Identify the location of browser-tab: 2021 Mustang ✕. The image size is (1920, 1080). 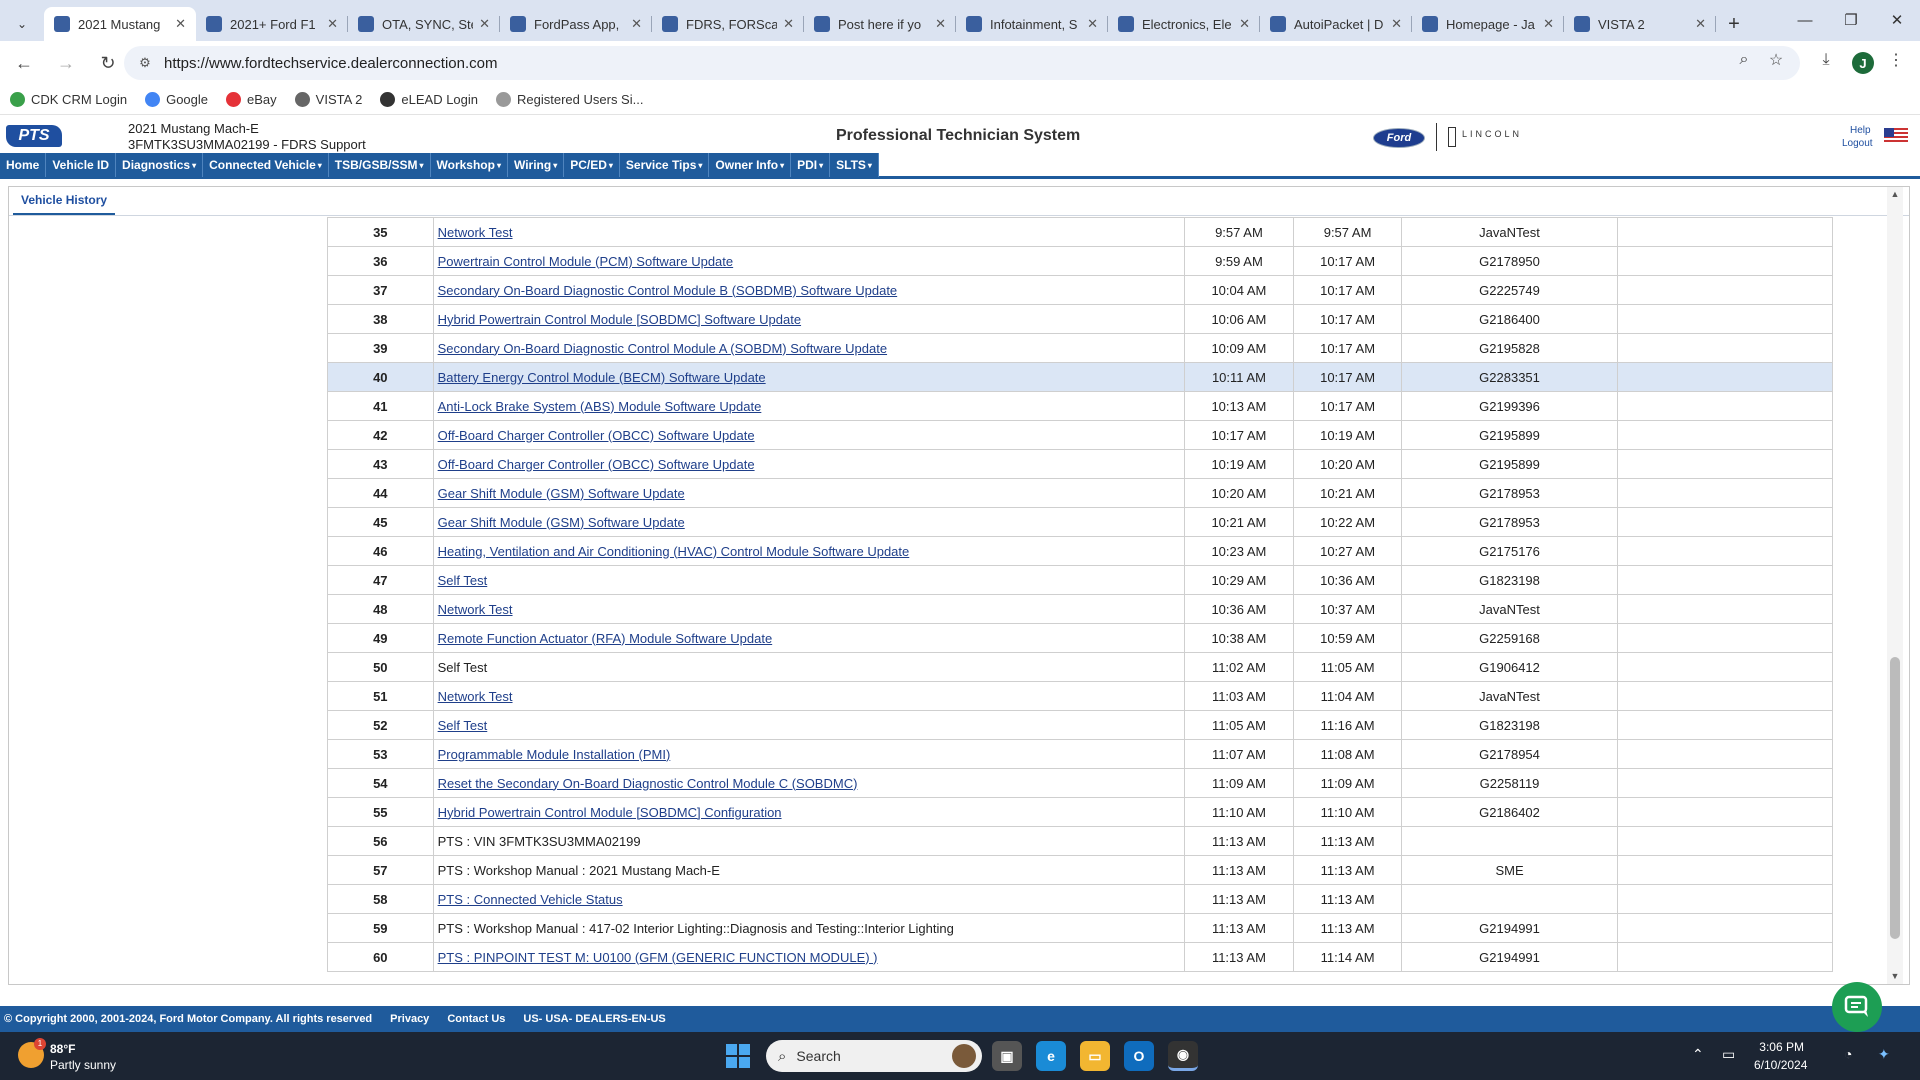
(120, 24).